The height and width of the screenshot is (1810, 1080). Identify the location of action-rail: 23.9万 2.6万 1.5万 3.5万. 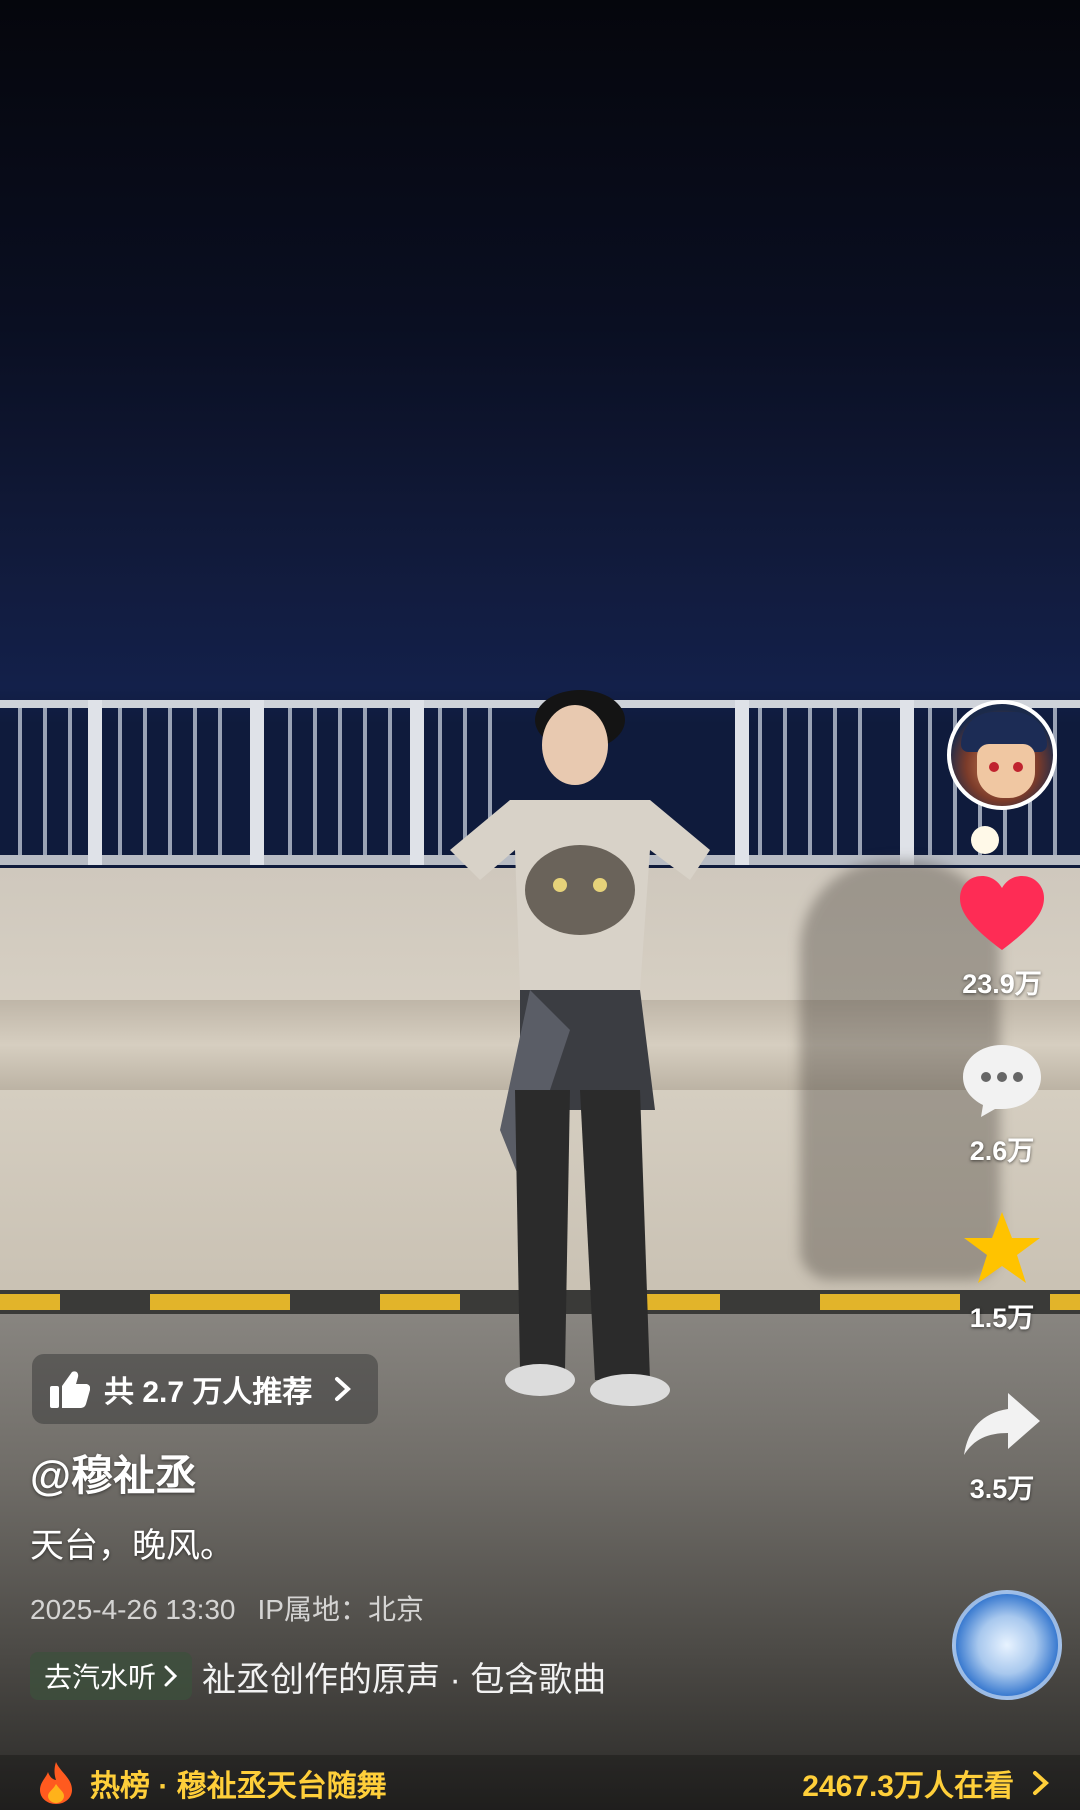
(1002, 1103).